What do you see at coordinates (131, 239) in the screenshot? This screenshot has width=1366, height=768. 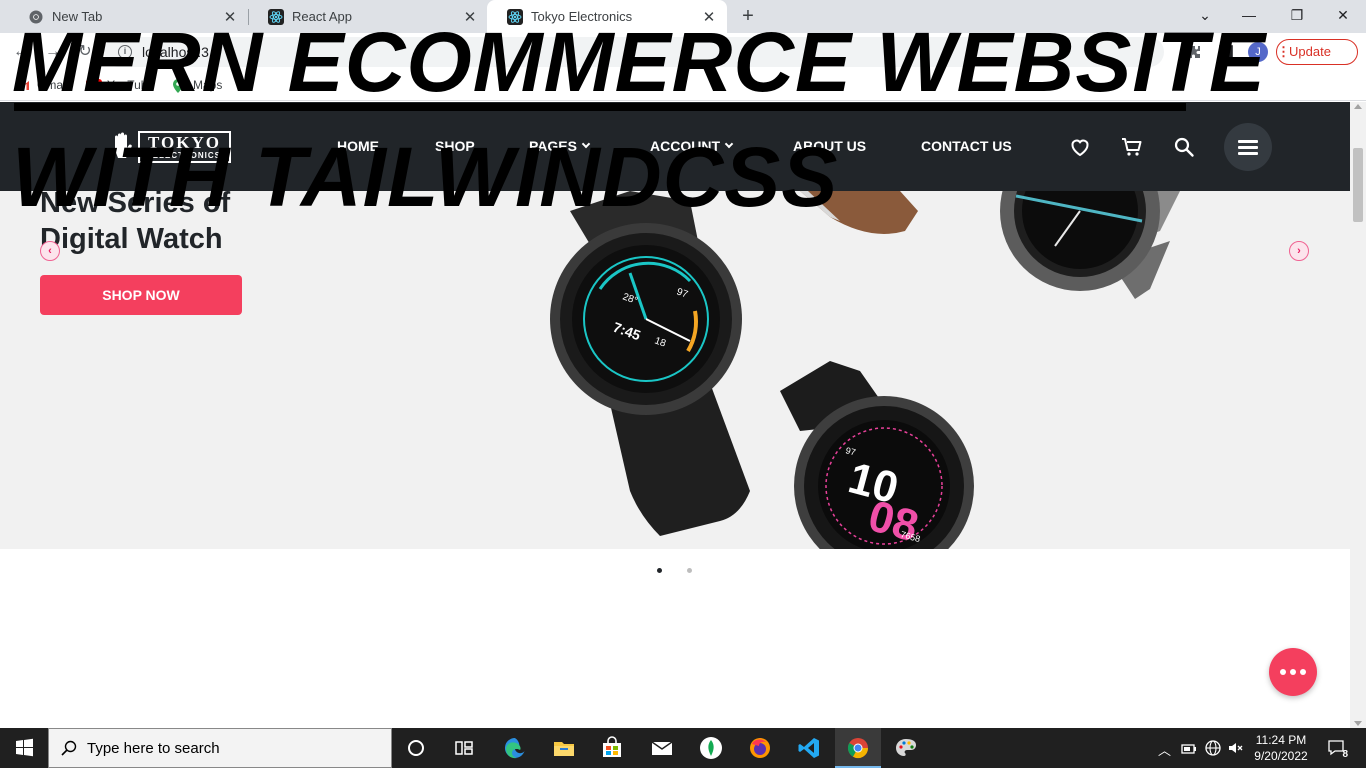 I see `hero-title-line: Digital Watch` at bounding box center [131, 239].